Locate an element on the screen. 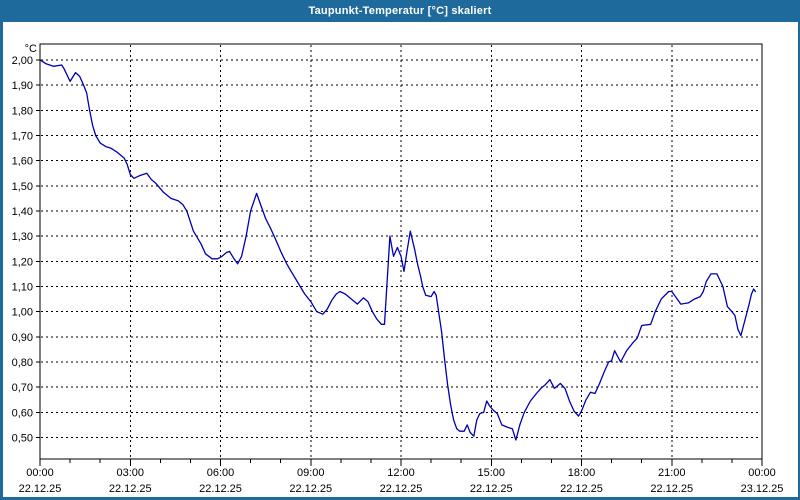 The image size is (800, 500). y-tick-label: 1,70 is located at coordinates (22, 137).